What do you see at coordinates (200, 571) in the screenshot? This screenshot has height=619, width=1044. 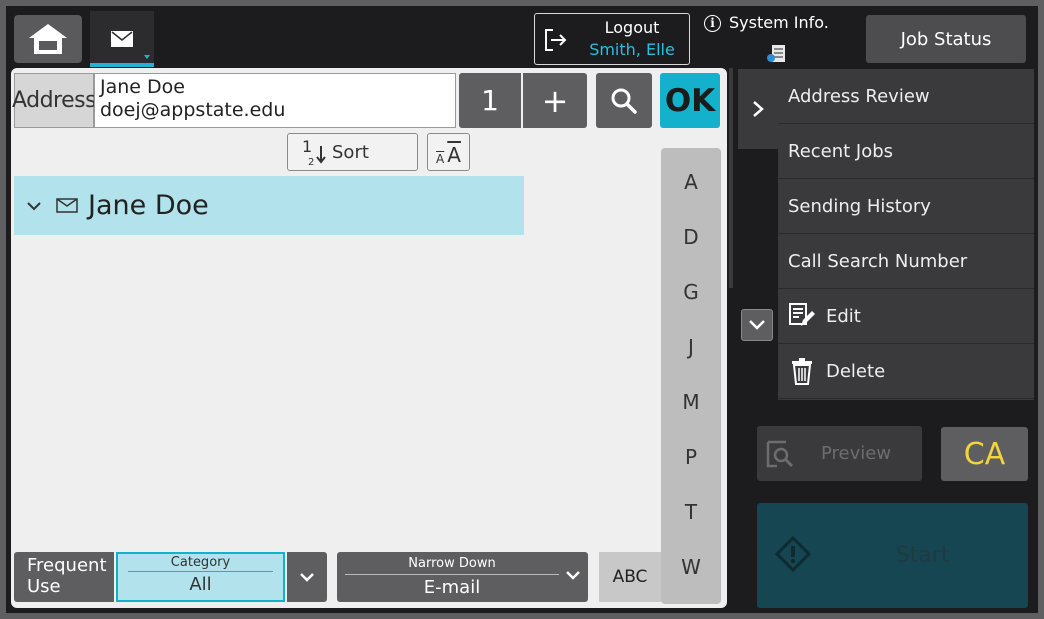 I see `category-divider` at bounding box center [200, 571].